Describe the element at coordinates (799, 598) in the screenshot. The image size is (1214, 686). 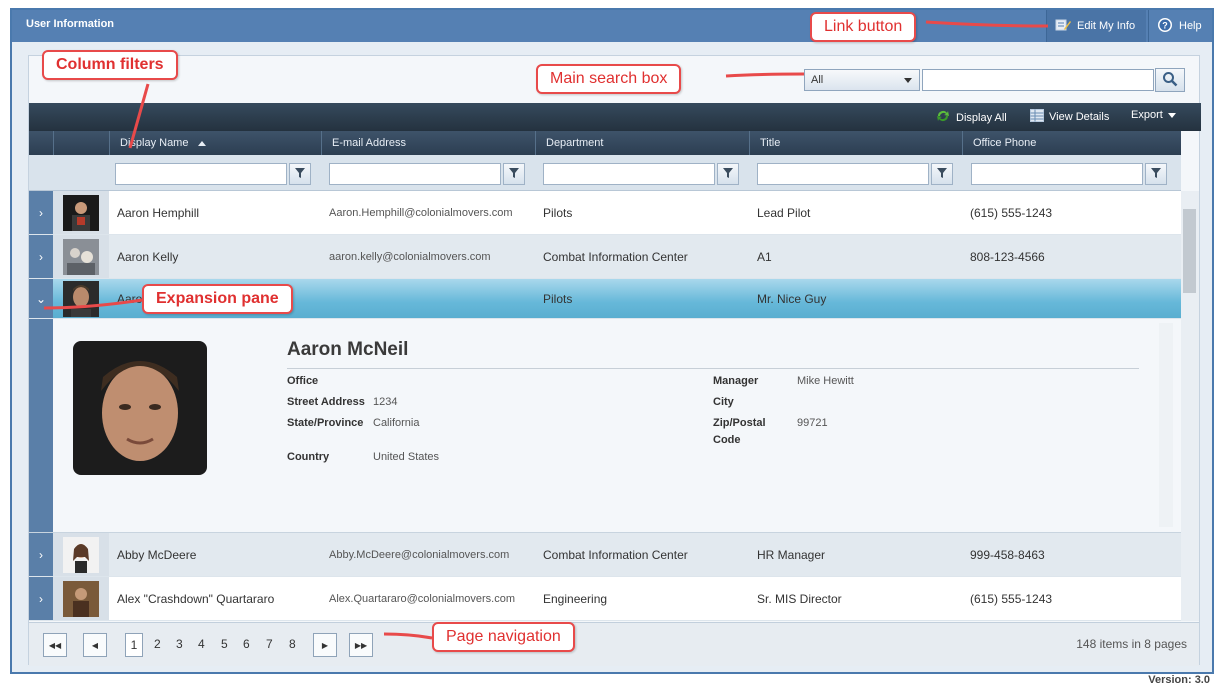
I see `title-cell: Sr. MIS Director` at that location.